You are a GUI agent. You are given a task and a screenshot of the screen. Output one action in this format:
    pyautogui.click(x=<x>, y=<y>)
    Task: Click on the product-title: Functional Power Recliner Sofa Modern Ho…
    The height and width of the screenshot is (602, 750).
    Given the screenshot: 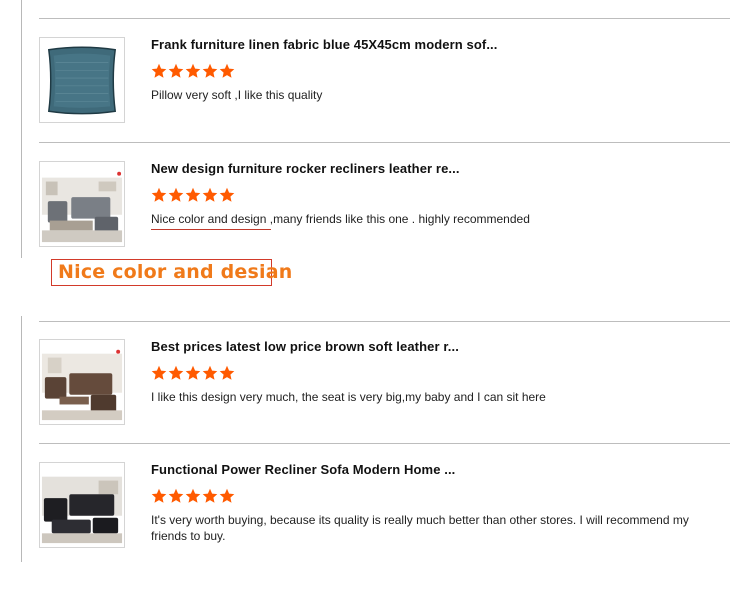 What is the action you would take?
    pyautogui.click(x=303, y=469)
    